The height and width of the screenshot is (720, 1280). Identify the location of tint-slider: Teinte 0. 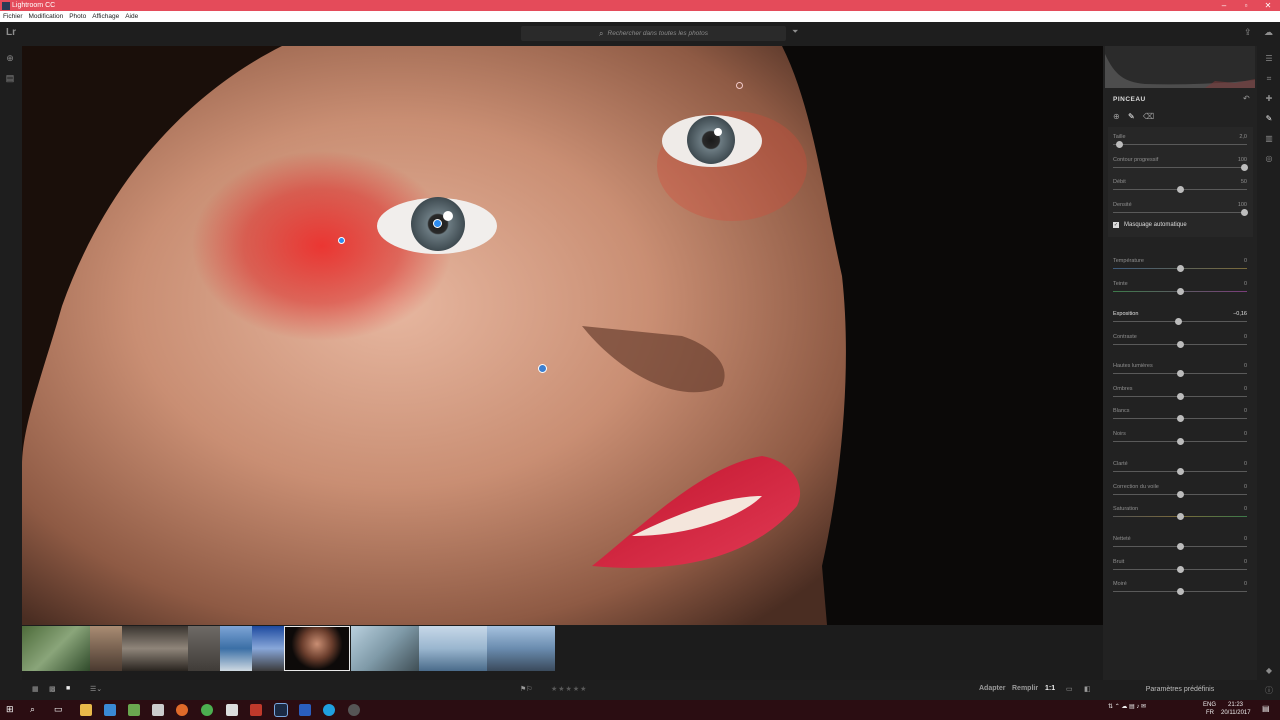
(1180, 291).